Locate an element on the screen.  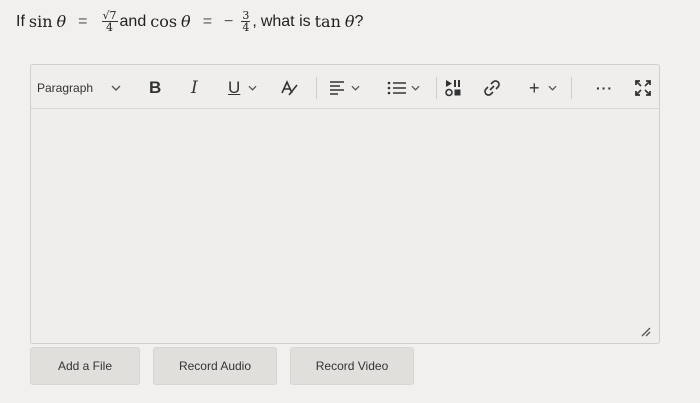
bold-button: B is located at coordinates (155, 88).